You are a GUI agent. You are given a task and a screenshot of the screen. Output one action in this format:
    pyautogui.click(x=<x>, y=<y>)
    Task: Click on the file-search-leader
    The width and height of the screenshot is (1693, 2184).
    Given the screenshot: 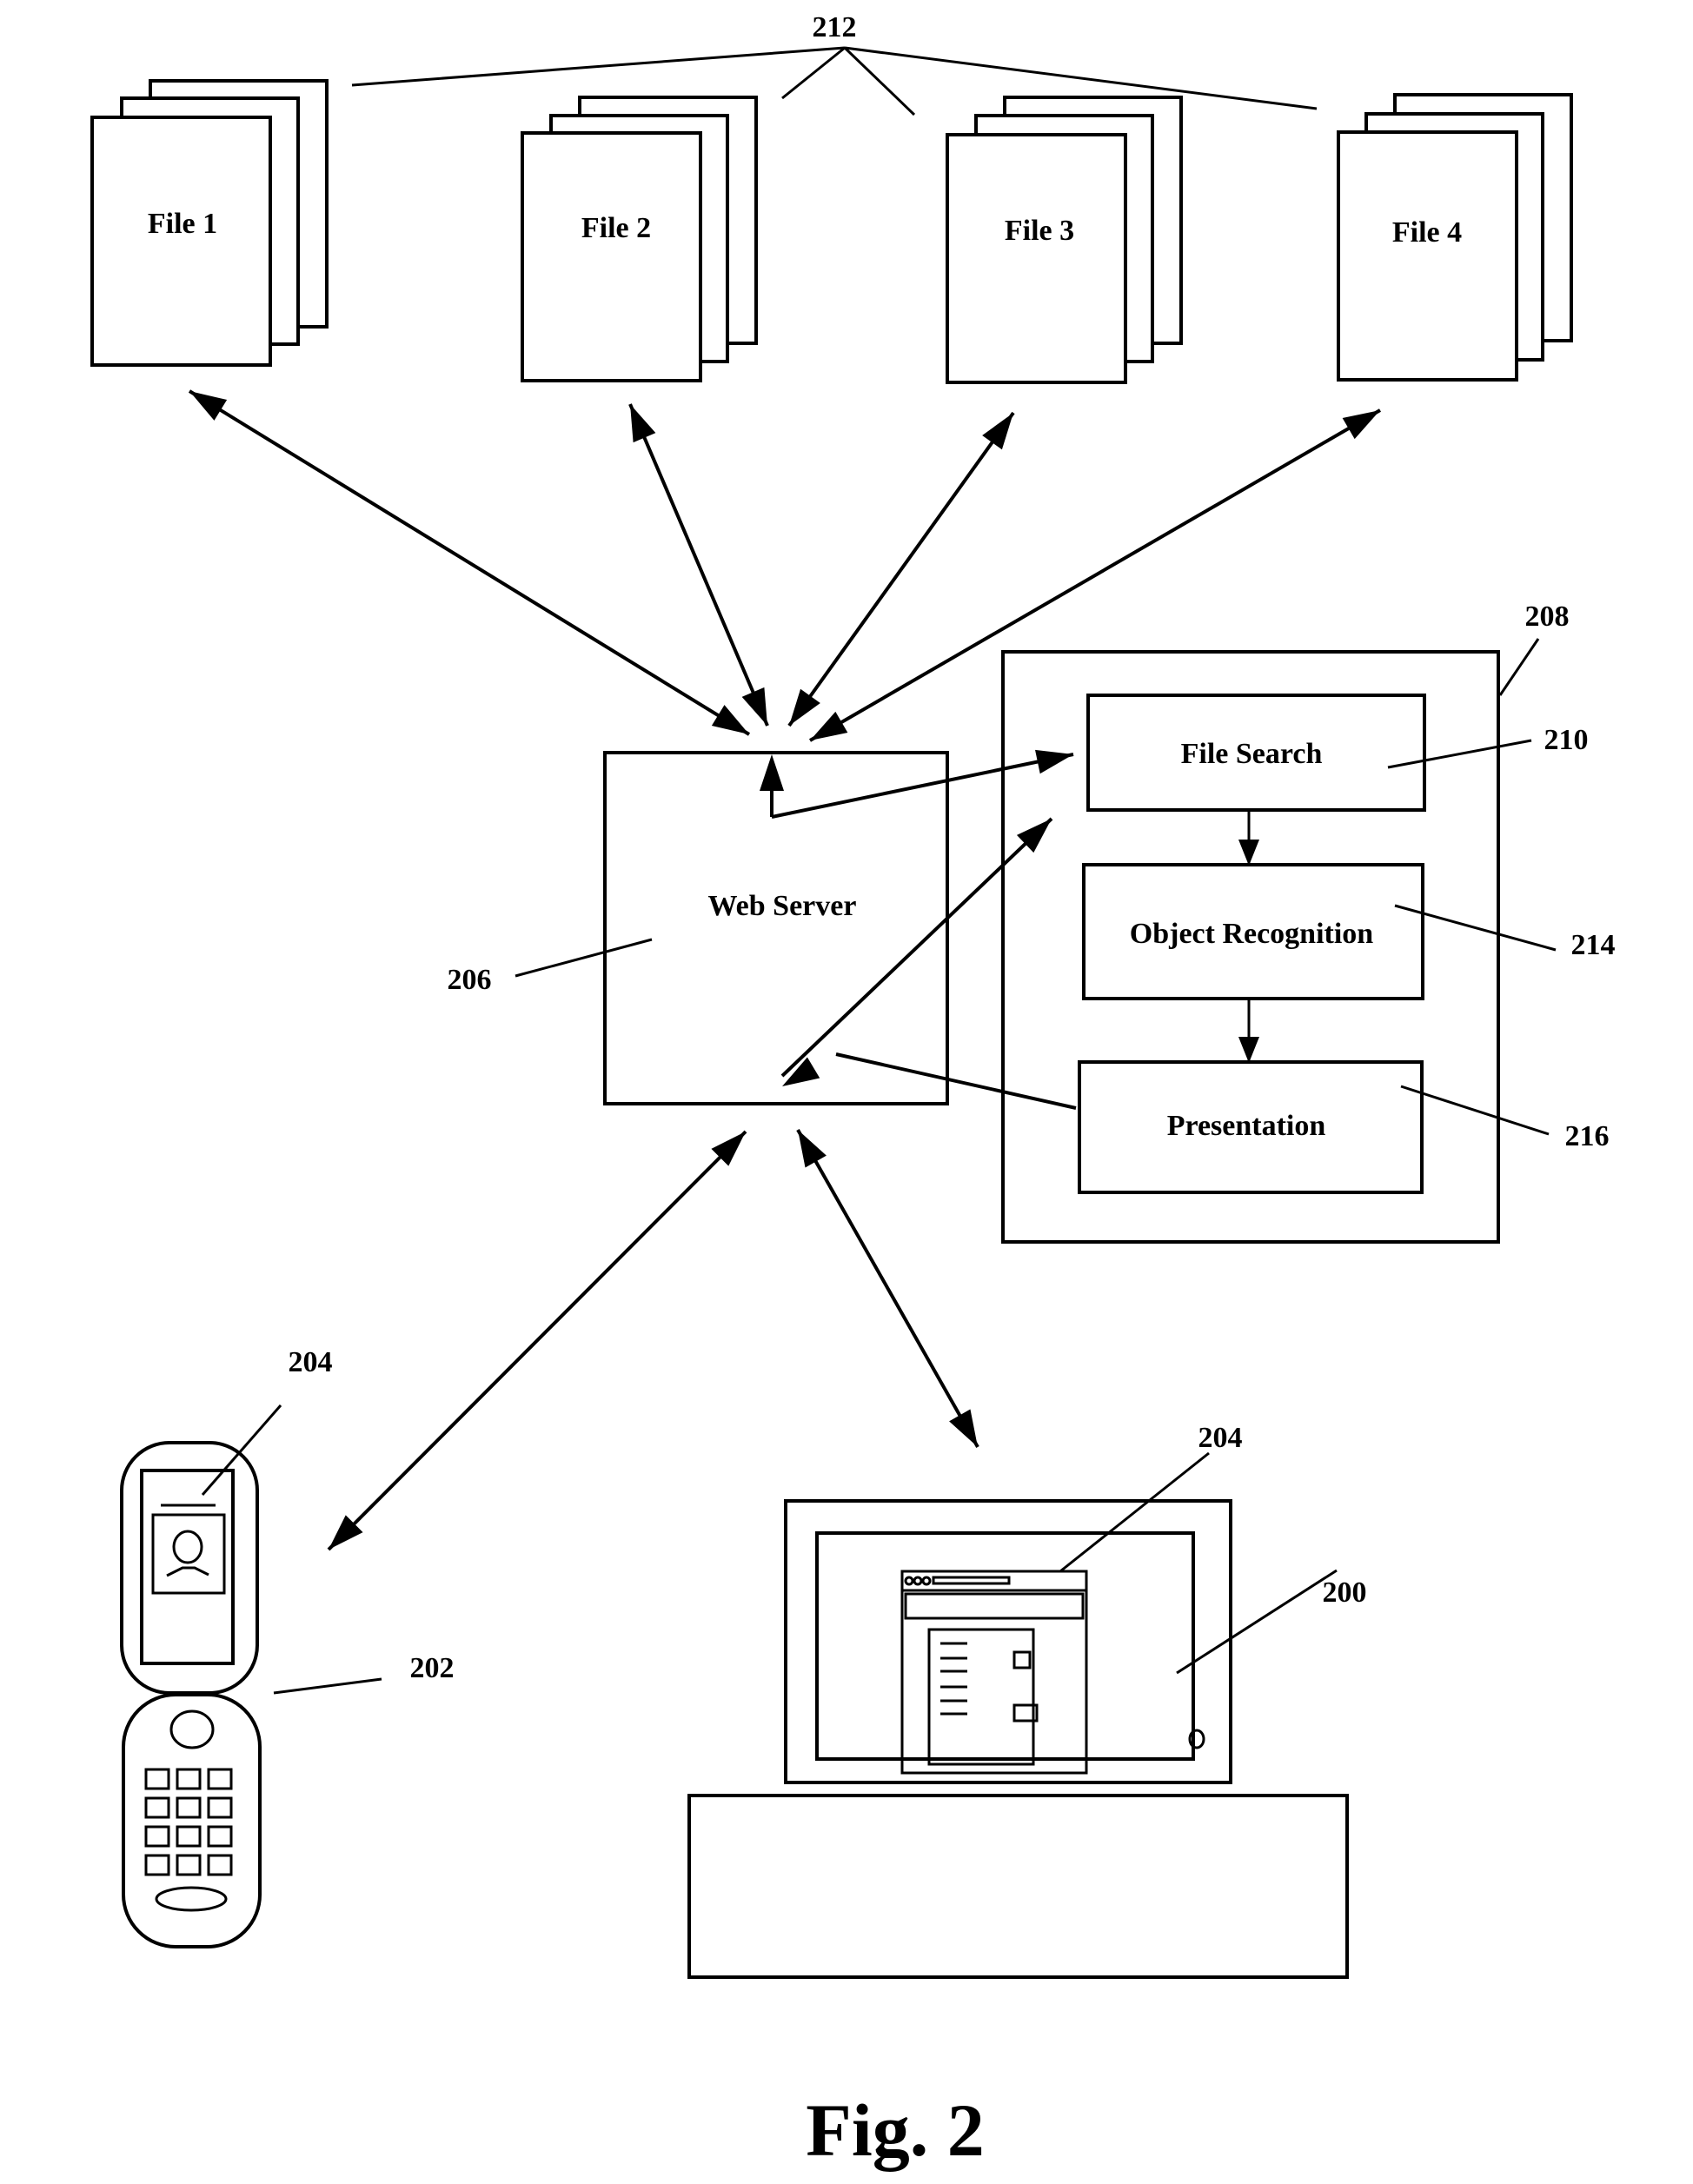 What is the action you would take?
    pyautogui.click(x=1459, y=754)
    